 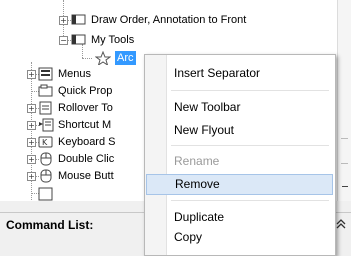 I want to click on tree-item-label: Quick Prop, so click(x=85, y=91).